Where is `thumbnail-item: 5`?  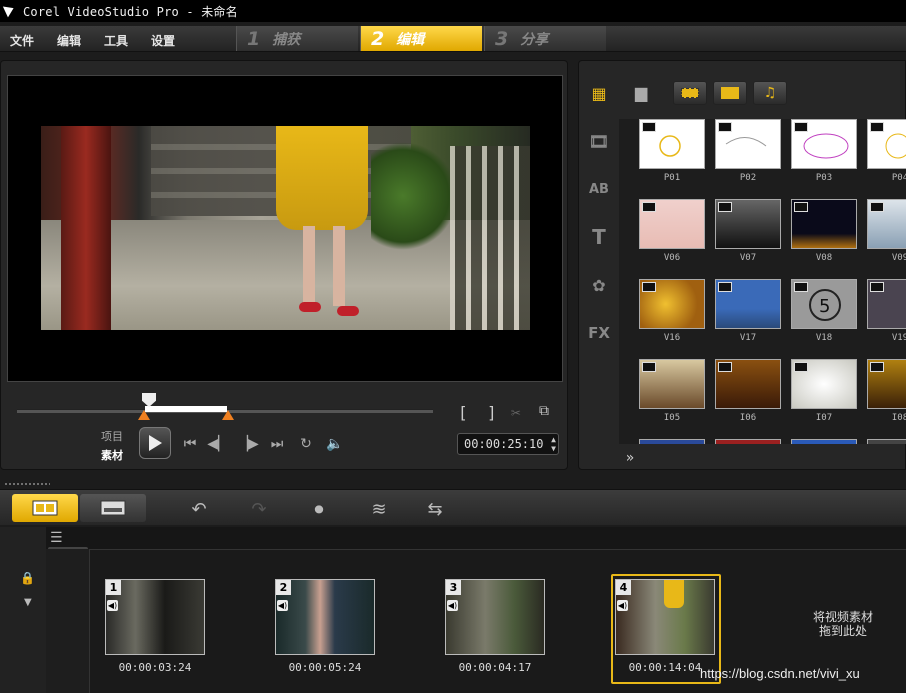
thumbnail-item: 5 is located at coordinates (824, 304).